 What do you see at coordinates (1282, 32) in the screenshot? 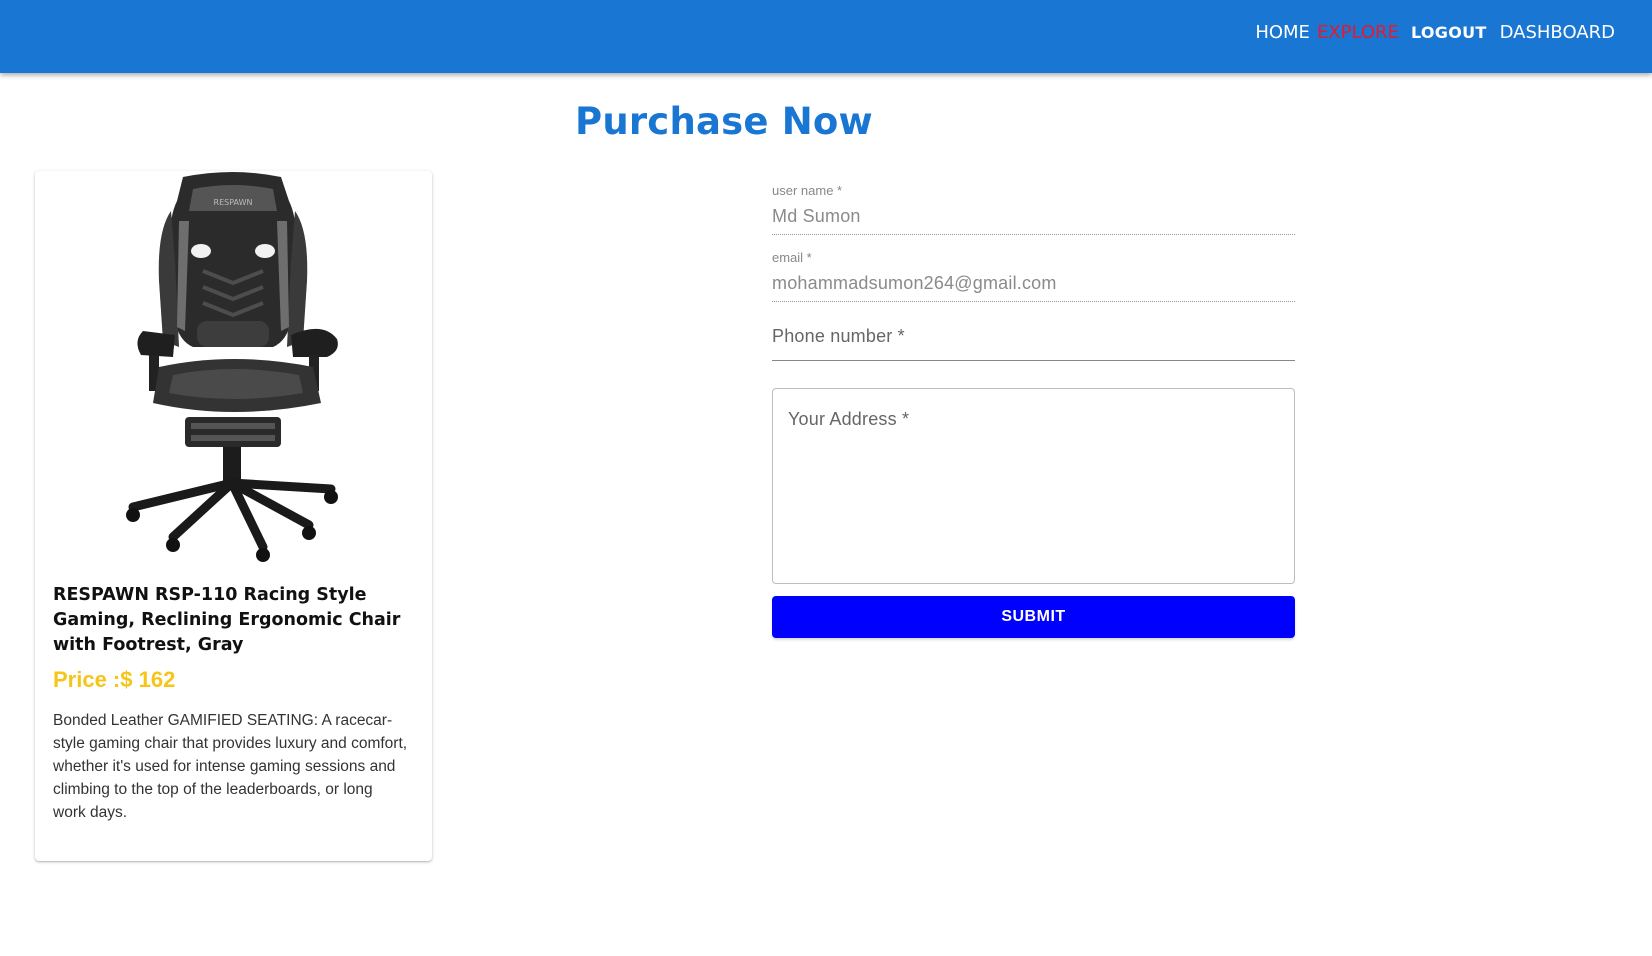
I see `nav-home-link: HOME` at bounding box center [1282, 32].